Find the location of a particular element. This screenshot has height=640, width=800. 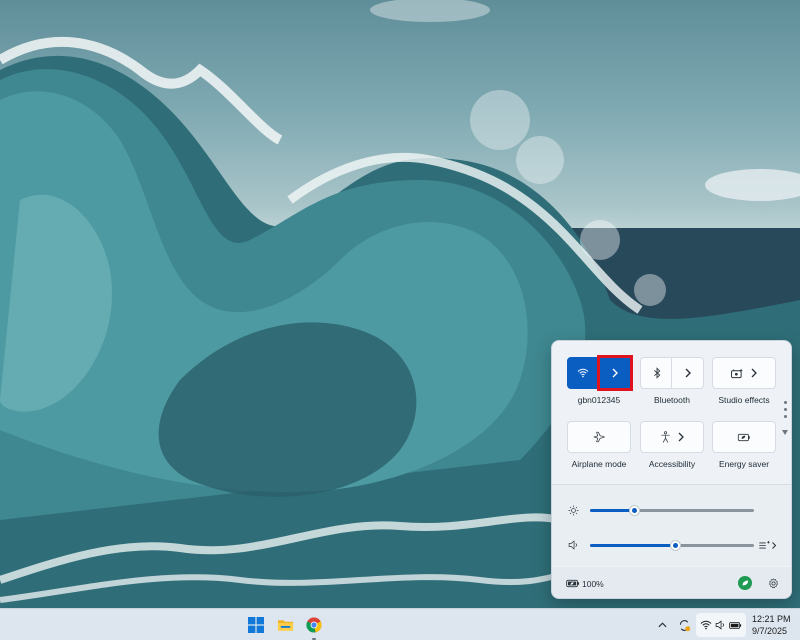

brightness-slider-thumb is located at coordinates (634, 510).